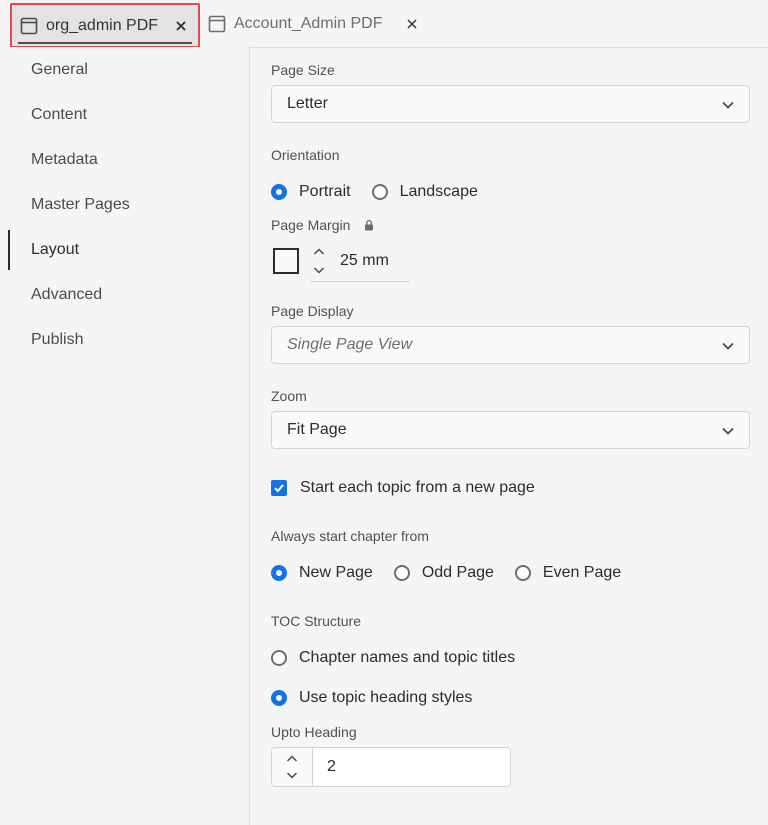 Image resolution: width=768 pixels, height=825 pixels. I want to click on radio-chapter-names, so click(279, 658).